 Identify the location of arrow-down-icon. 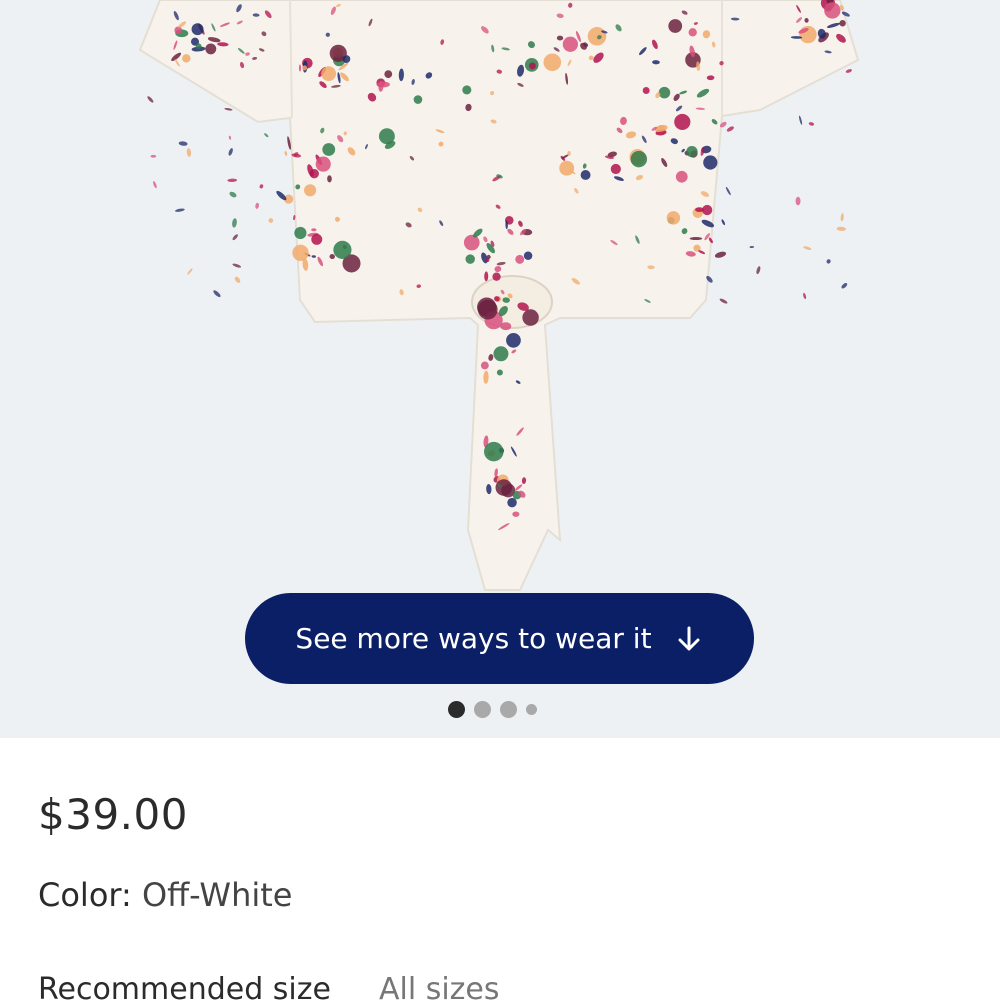
(689, 639).